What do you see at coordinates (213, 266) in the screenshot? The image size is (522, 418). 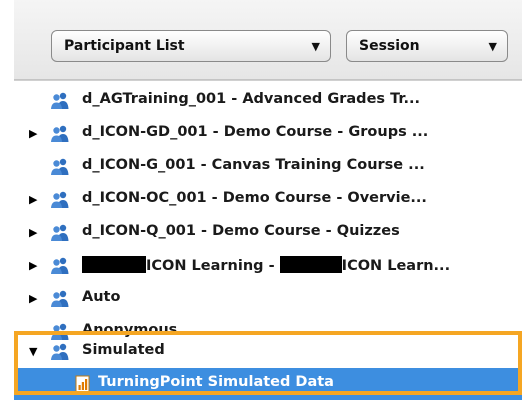 I see `tree-item-label-part: ICON Learning -` at bounding box center [213, 266].